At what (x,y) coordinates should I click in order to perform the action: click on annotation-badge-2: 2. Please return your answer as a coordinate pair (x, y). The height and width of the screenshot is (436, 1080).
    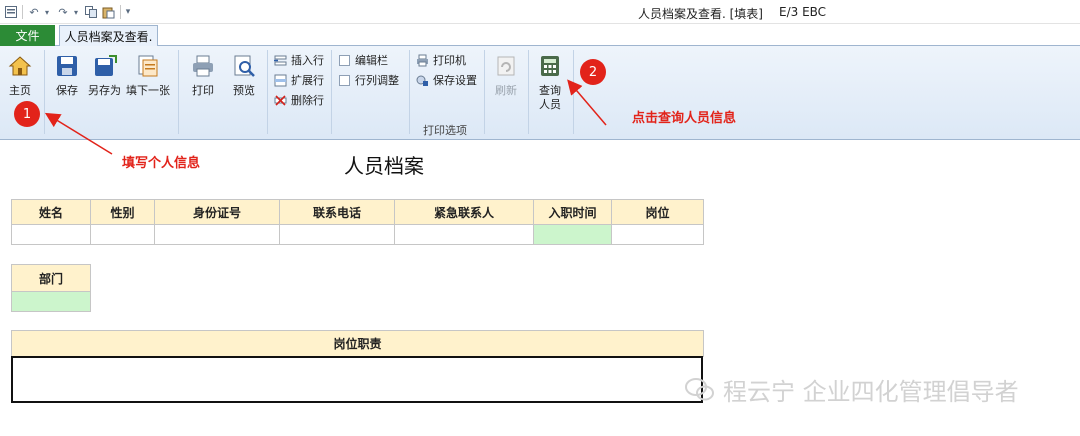
    Looking at the image, I should click on (593, 72).